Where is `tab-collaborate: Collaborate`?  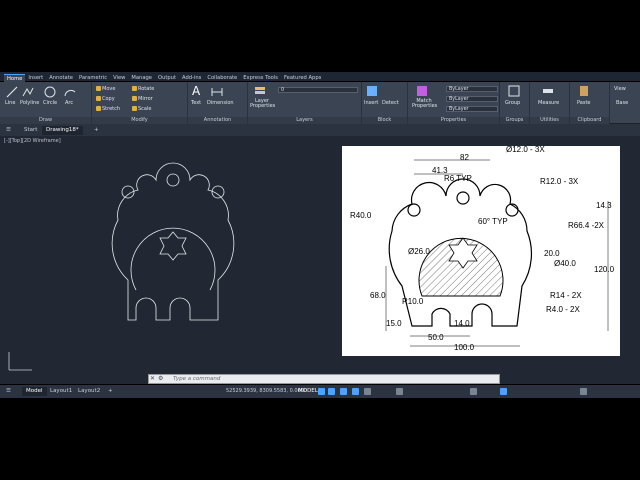 tab-collaborate: Collaborate is located at coordinates (222, 78).